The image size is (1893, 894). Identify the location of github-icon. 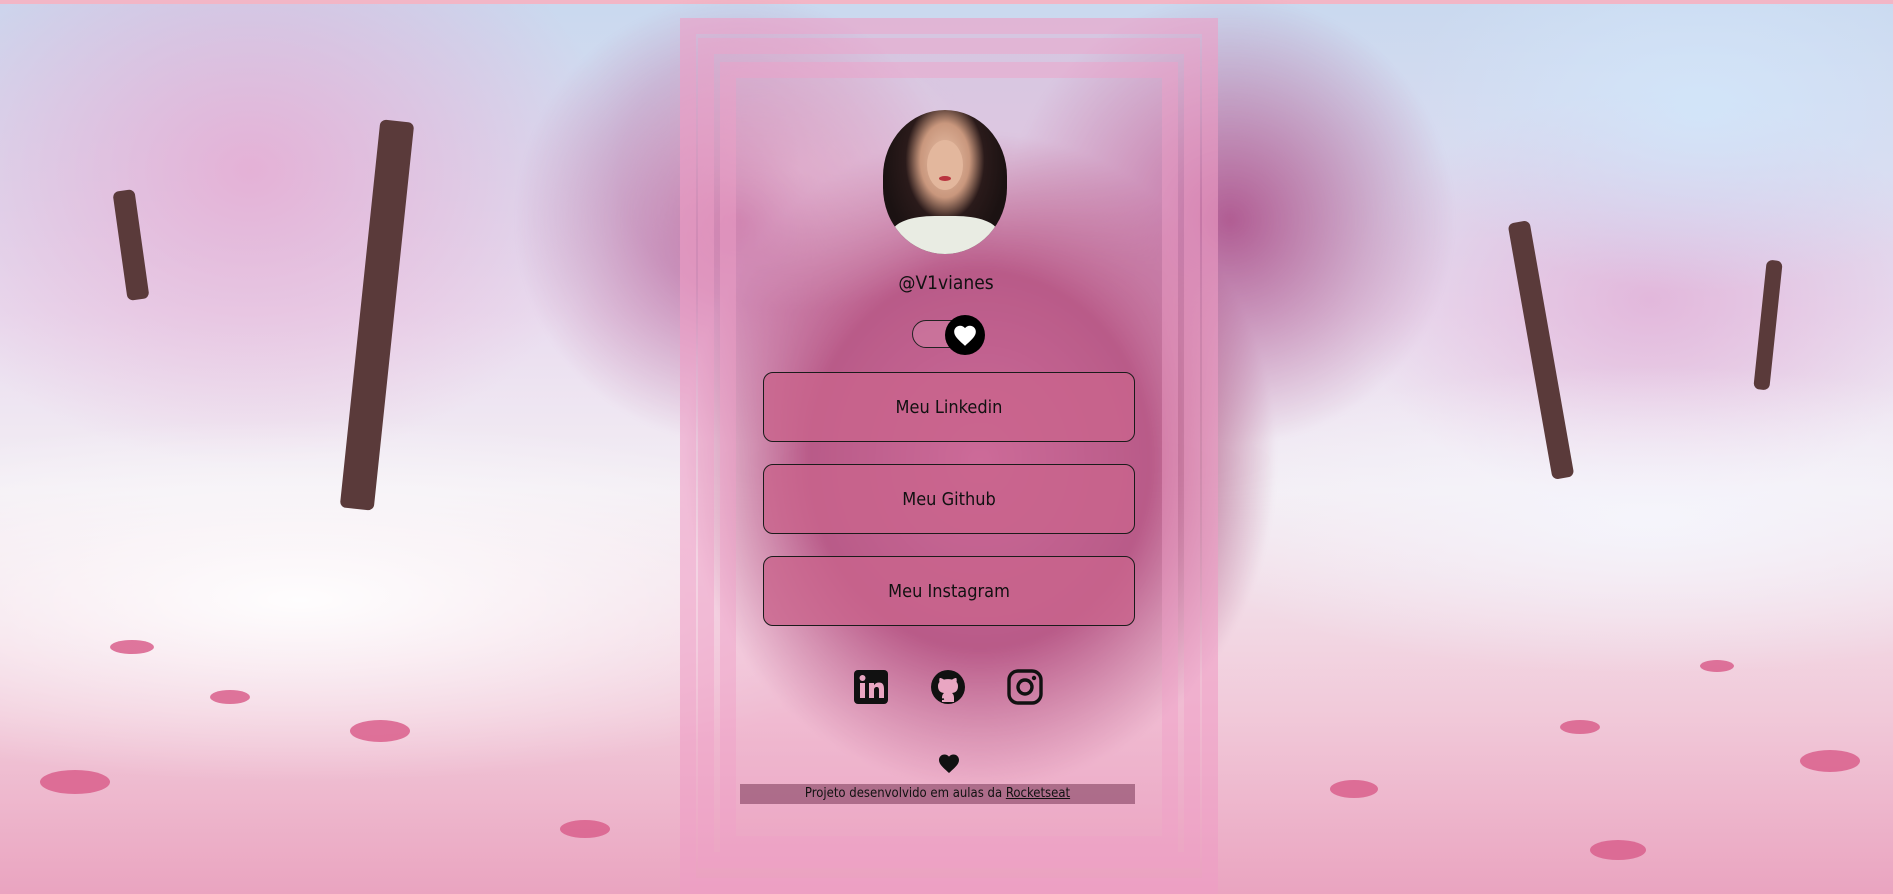
(948, 687).